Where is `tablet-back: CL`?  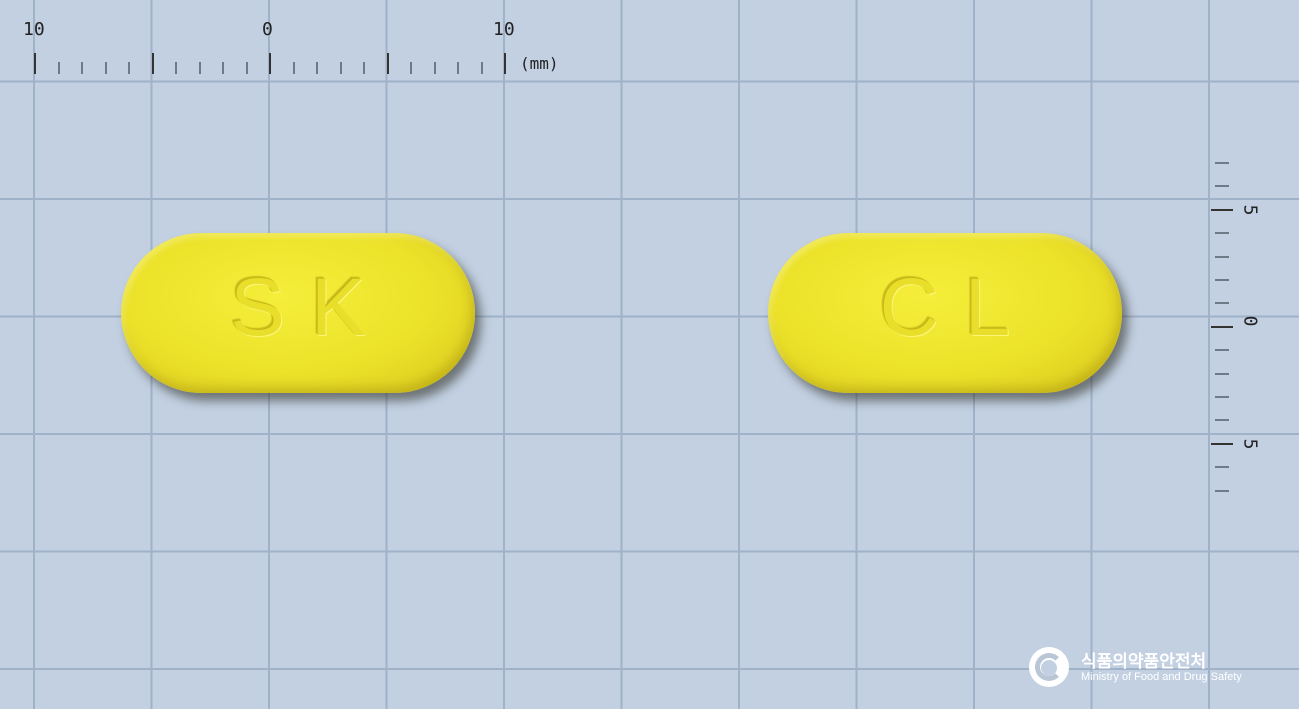 tablet-back: CL is located at coordinates (945, 313).